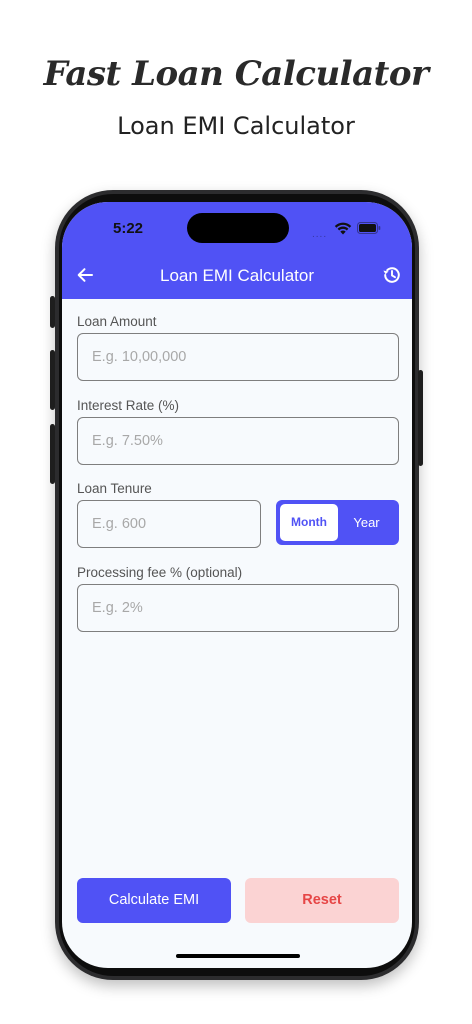  What do you see at coordinates (392, 275) in the screenshot?
I see `history-icon` at bounding box center [392, 275].